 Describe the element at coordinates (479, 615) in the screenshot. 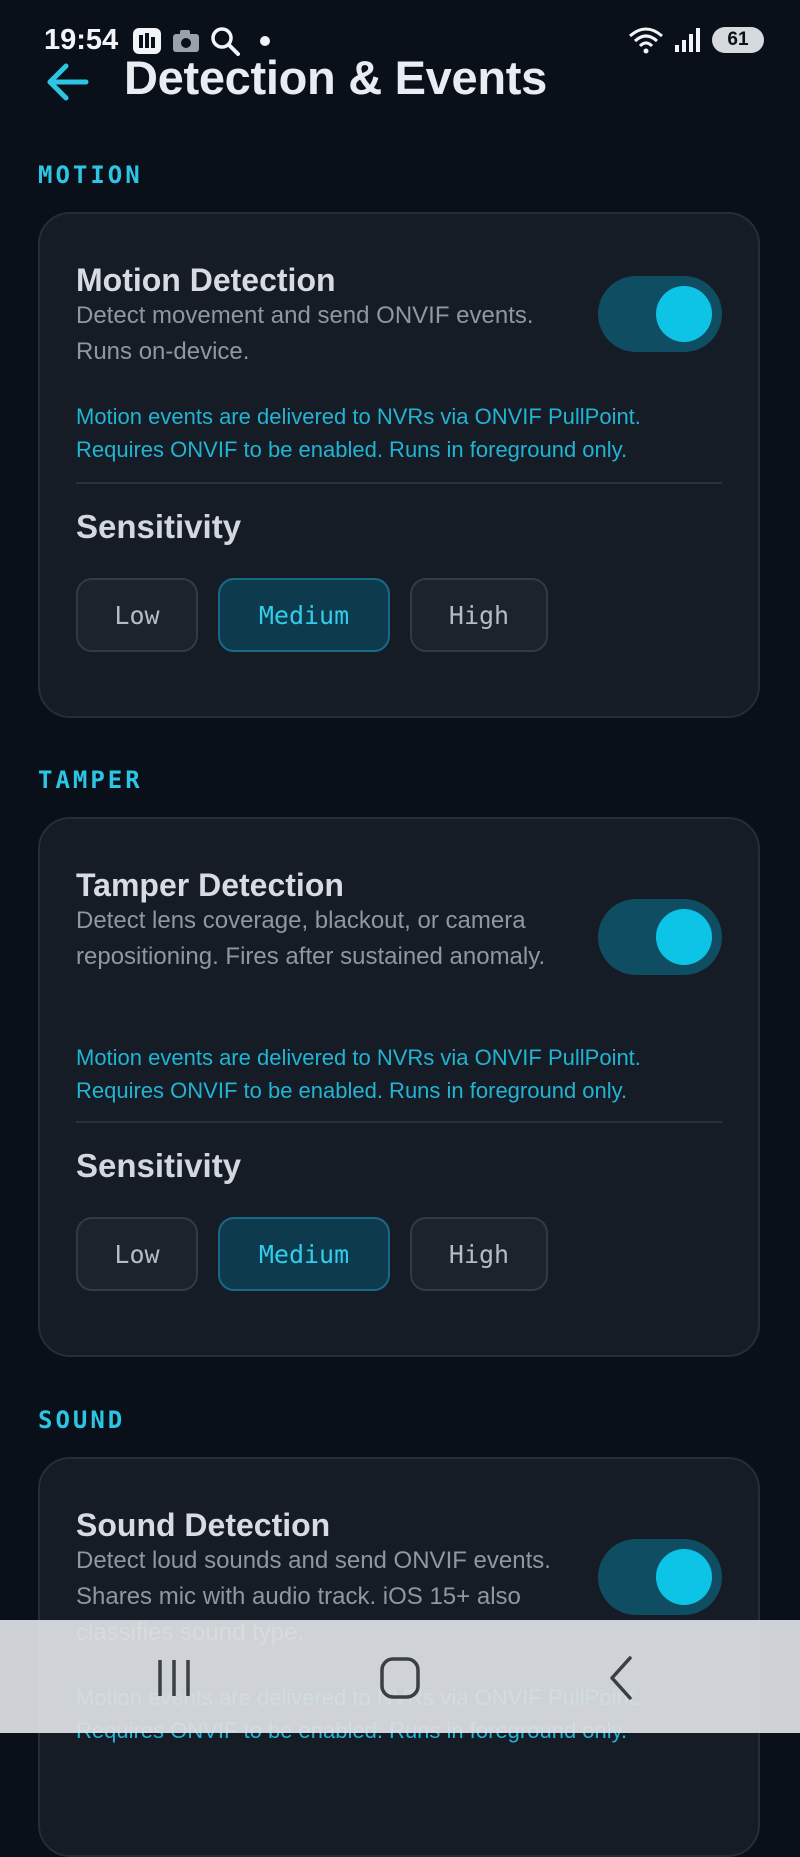

I see `motion-sensitivity-high: High` at that location.